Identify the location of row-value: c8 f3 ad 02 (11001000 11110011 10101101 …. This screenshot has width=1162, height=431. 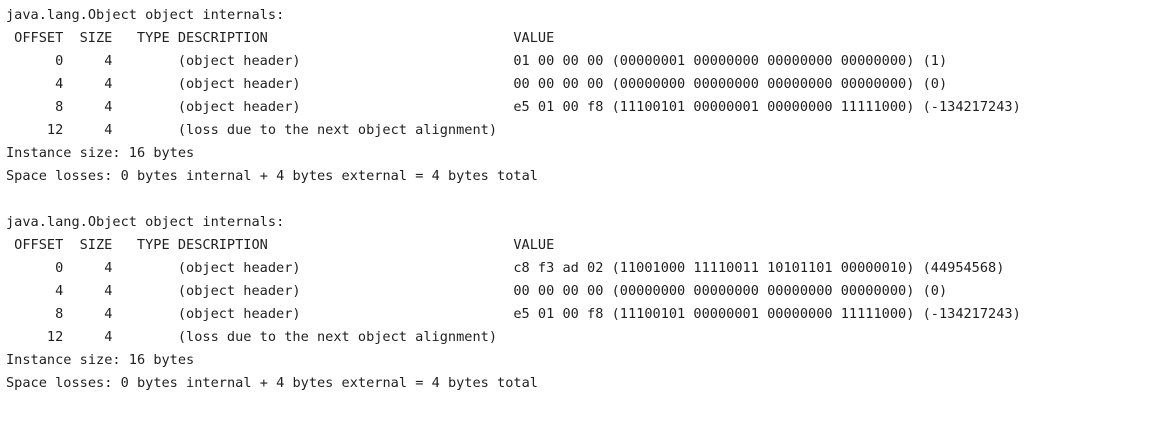
(759, 268).